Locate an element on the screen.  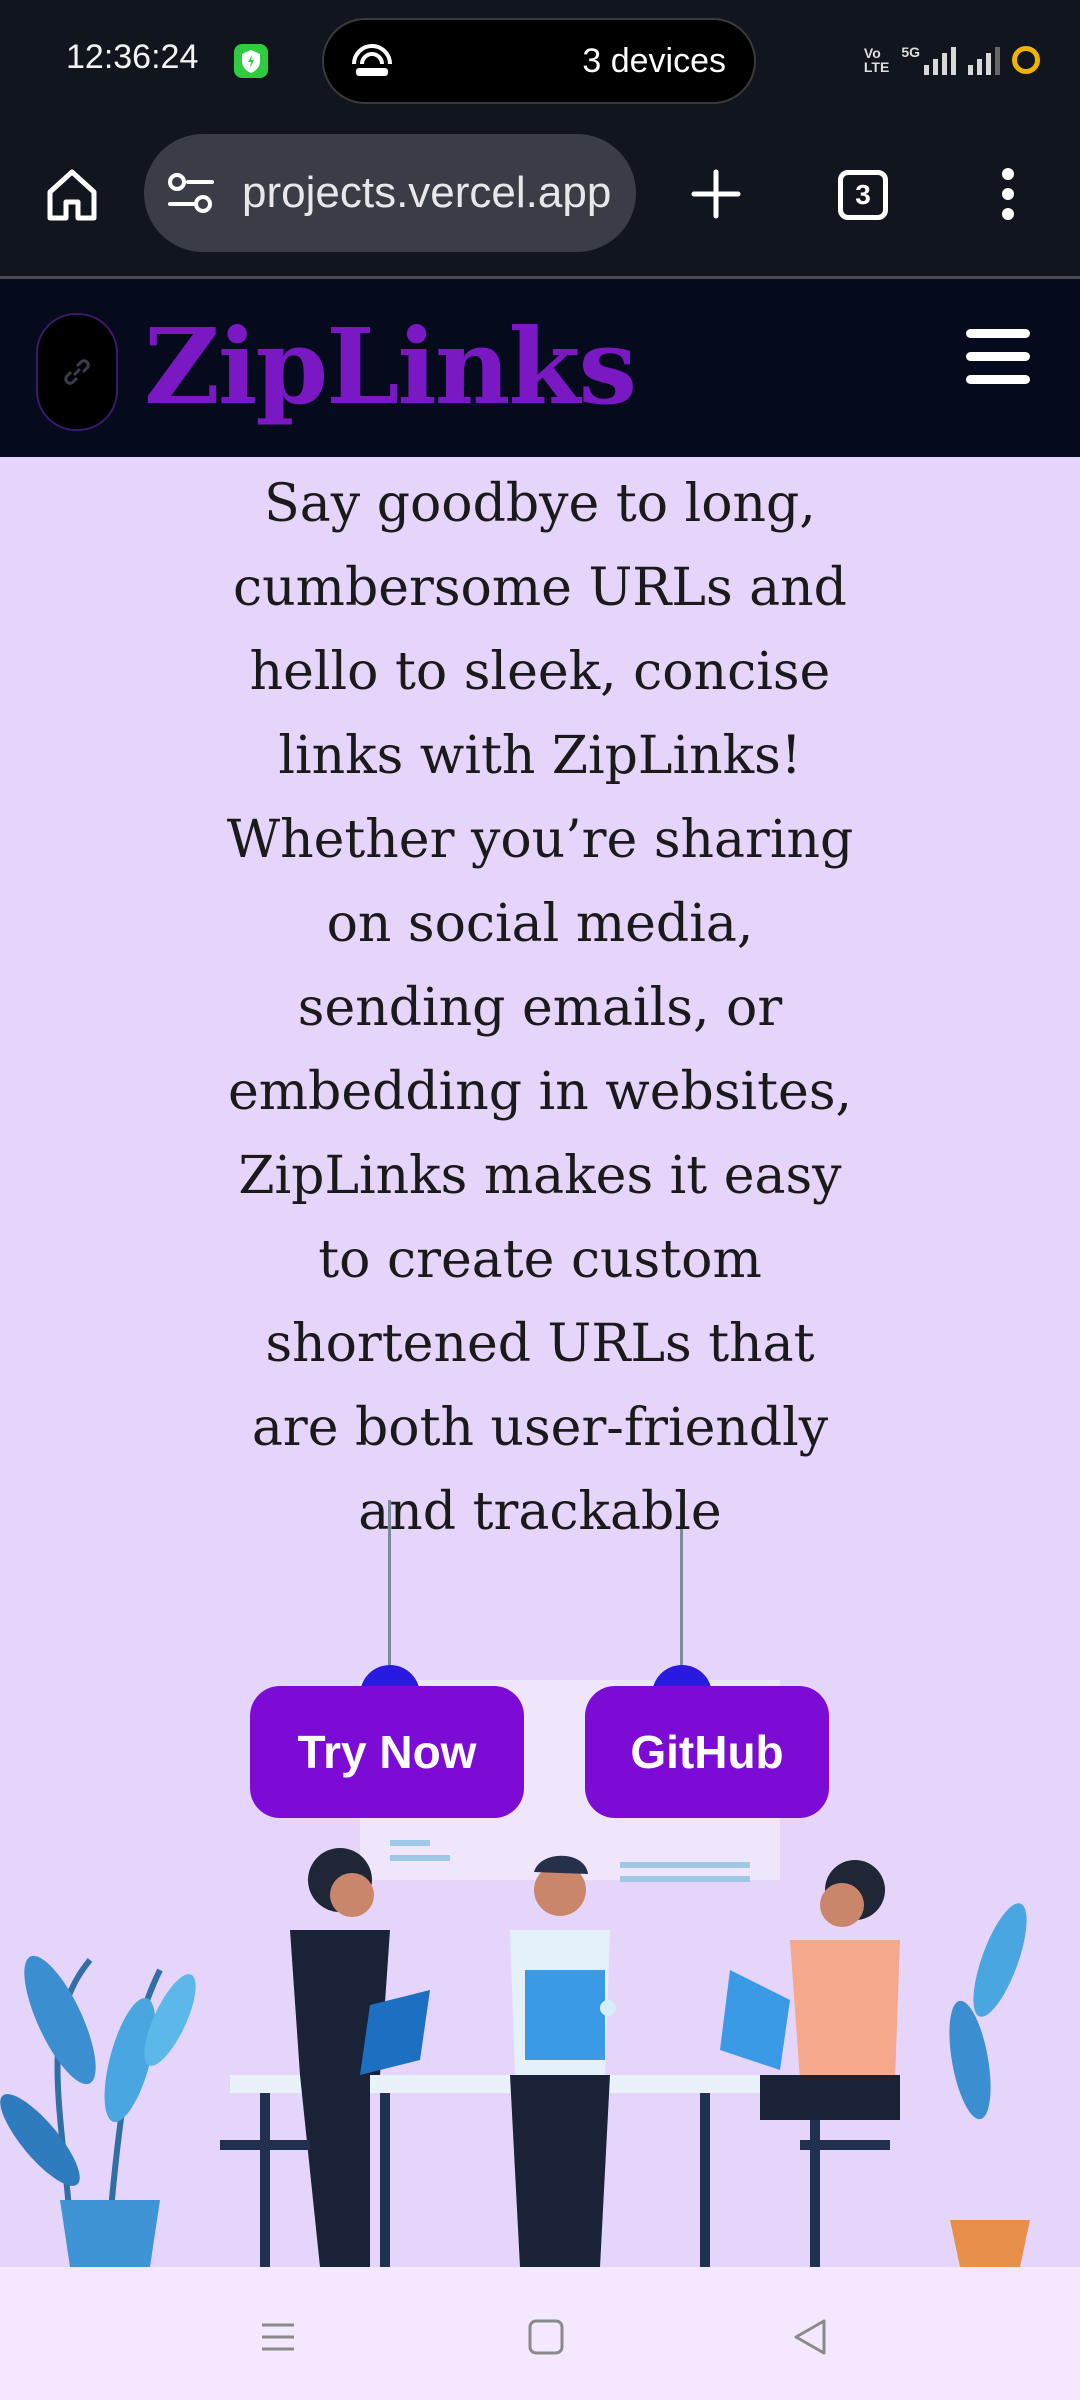
system-navigation-bar is located at coordinates (540, 2333).